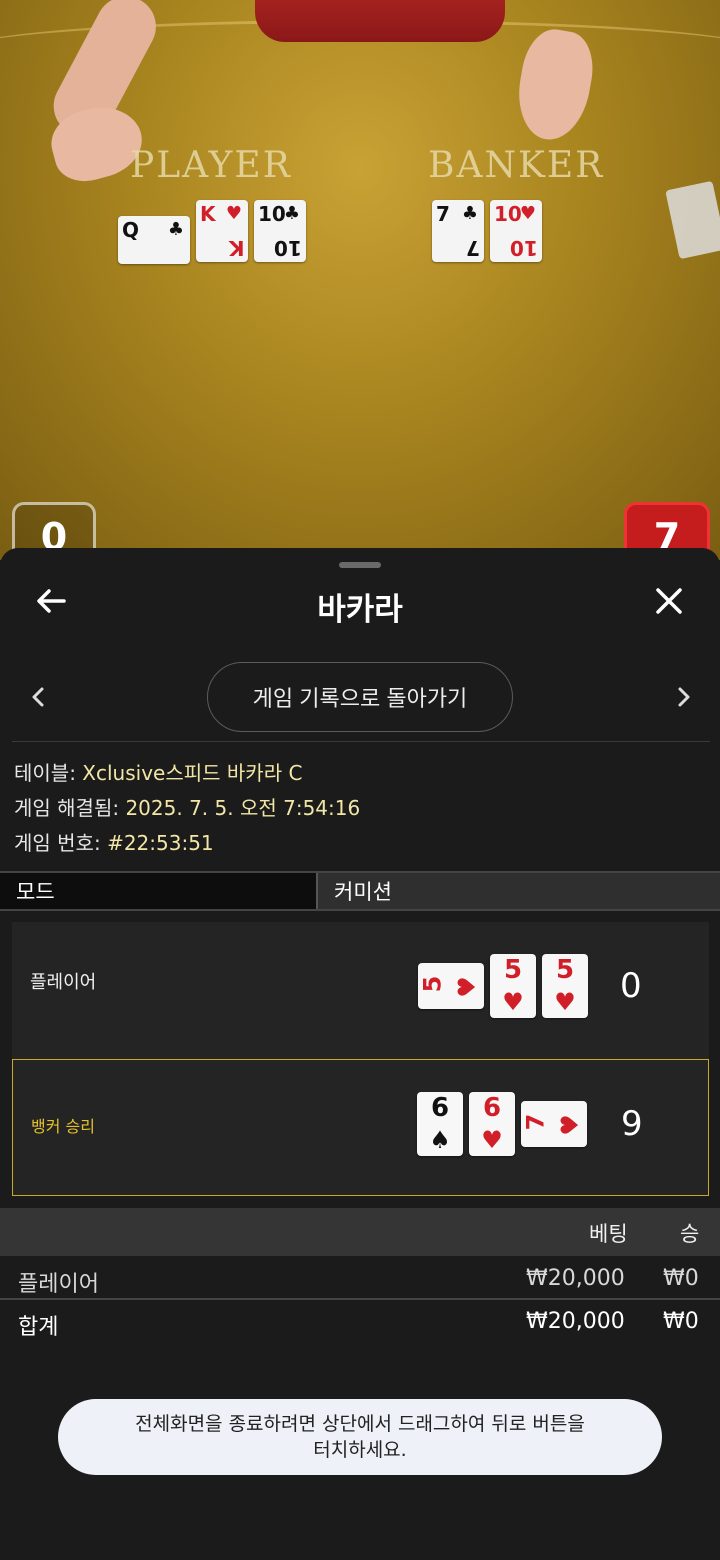 This screenshot has width=720, height=1560. I want to click on resolved-info-value: 2025. 7. 5. 오전 7:54:16, so click(243, 808).